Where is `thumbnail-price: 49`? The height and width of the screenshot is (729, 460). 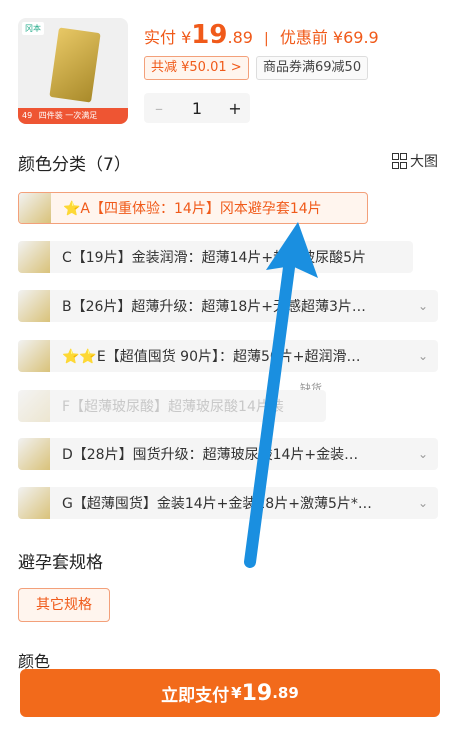 thumbnail-price: 49 is located at coordinates (27, 115).